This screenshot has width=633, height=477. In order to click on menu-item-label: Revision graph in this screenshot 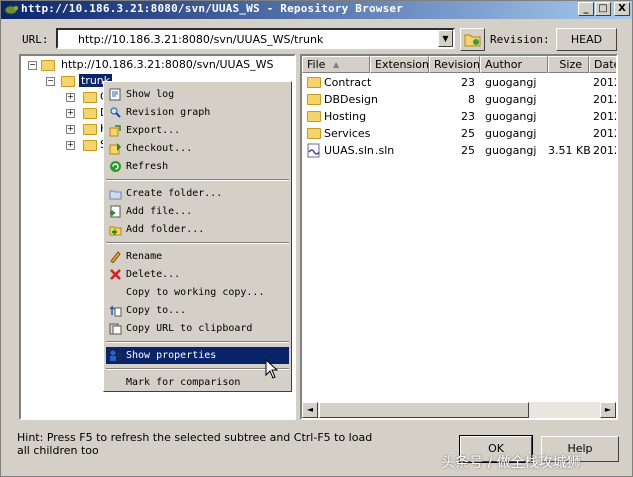, I will do `click(168, 112)`.